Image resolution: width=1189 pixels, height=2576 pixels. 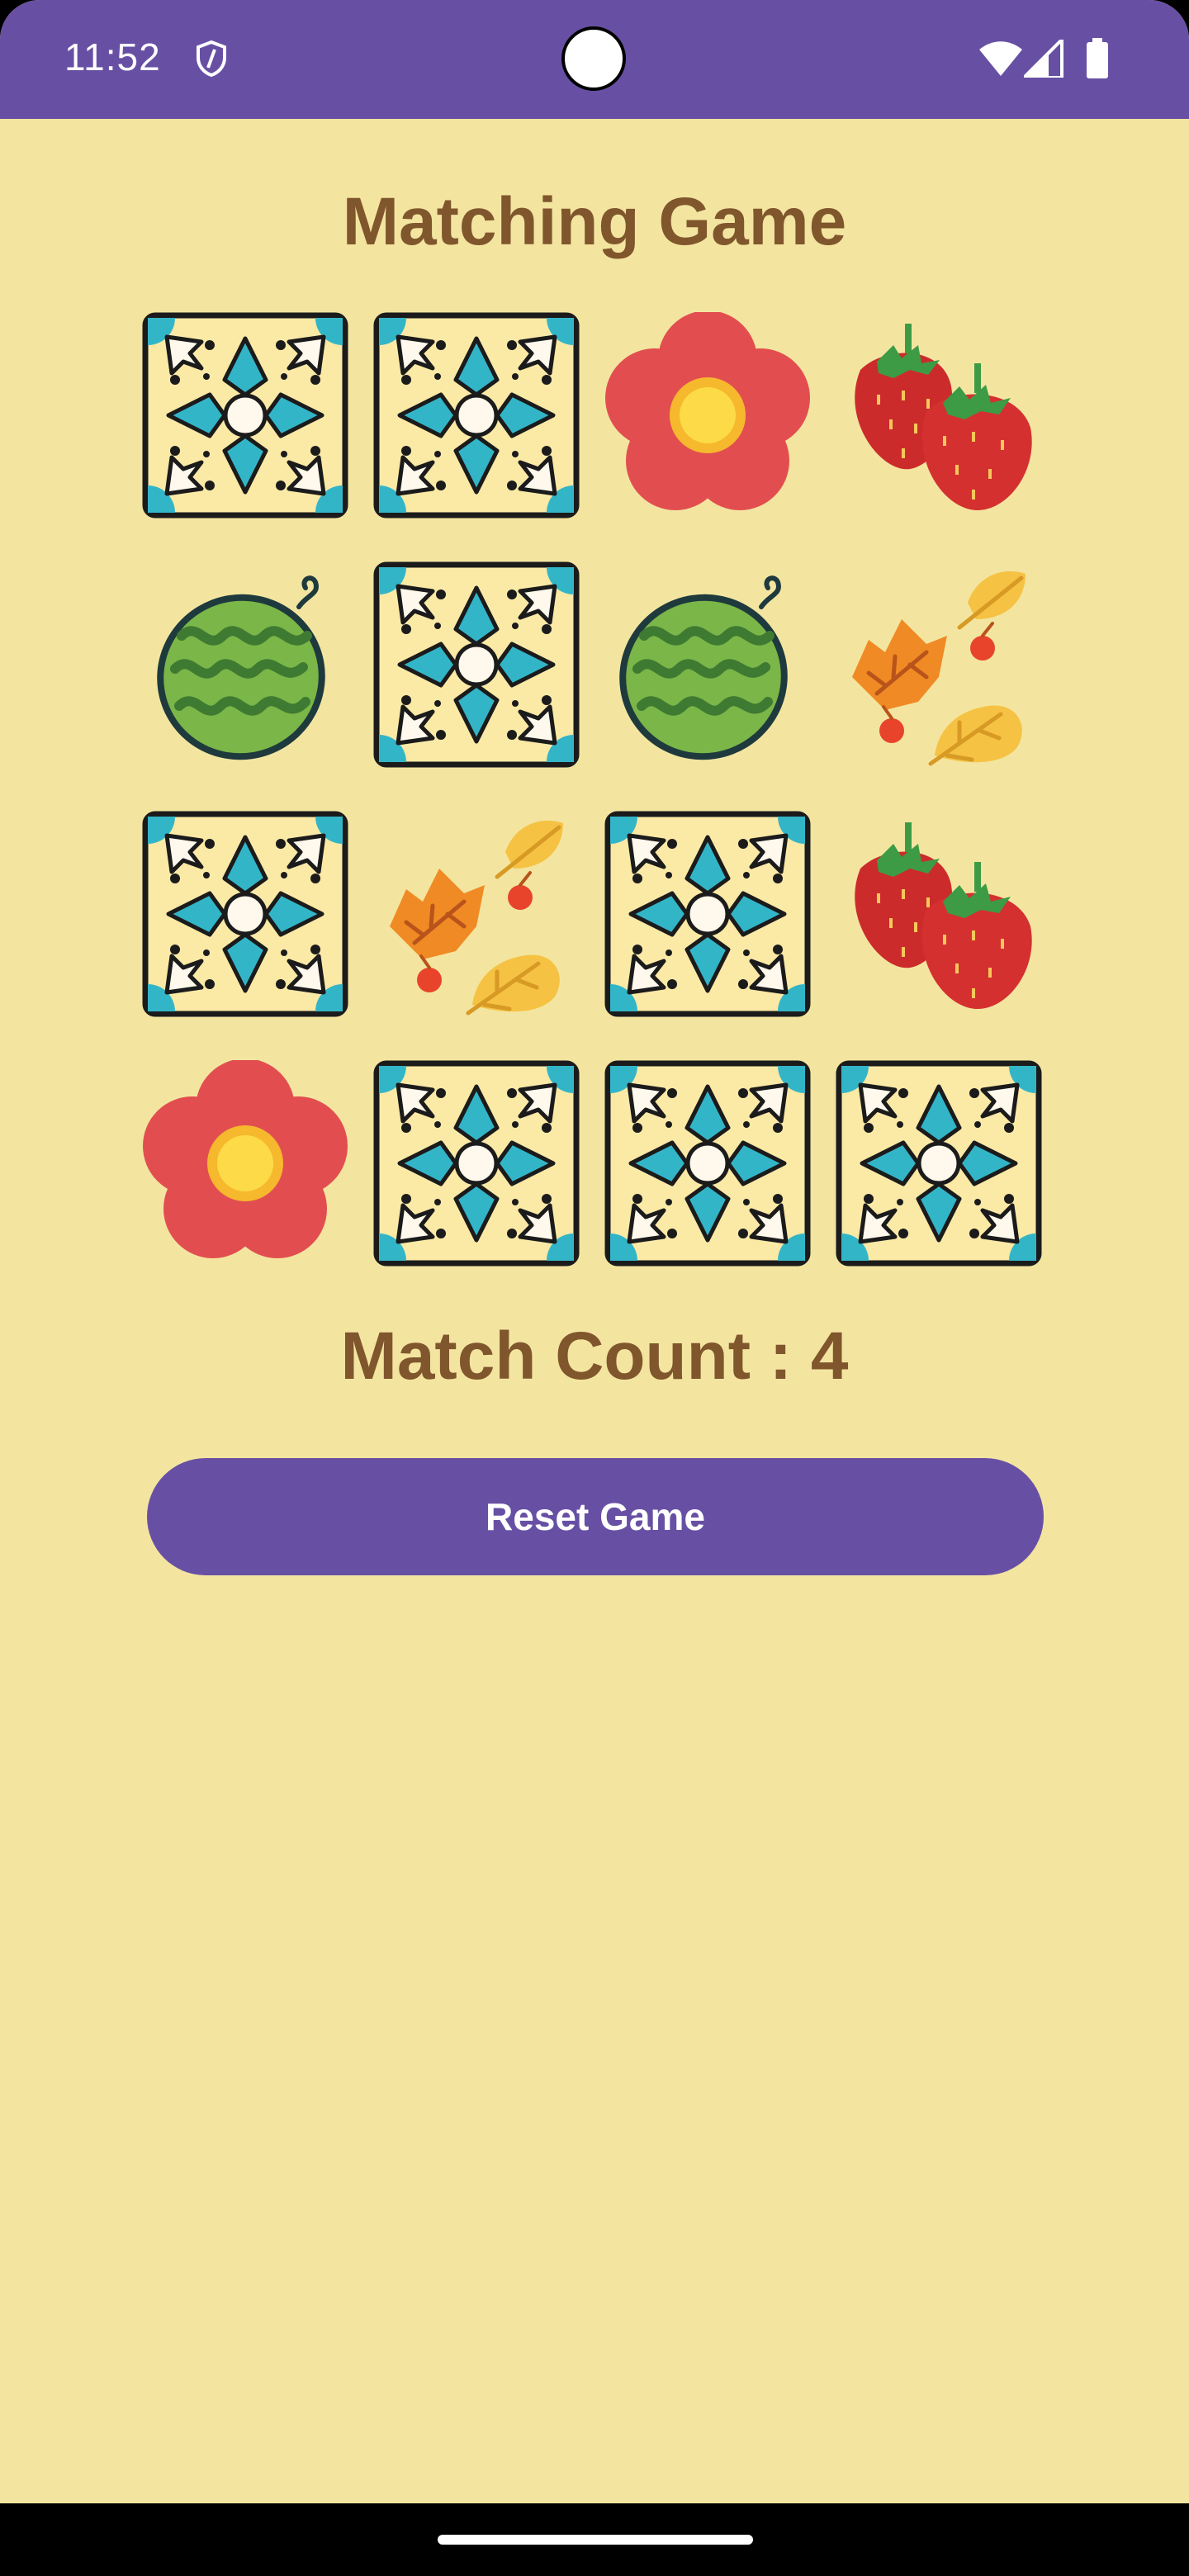 What do you see at coordinates (1000, 60) in the screenshot?
I see `wifi-icon` at bounding box center [1000, 60].